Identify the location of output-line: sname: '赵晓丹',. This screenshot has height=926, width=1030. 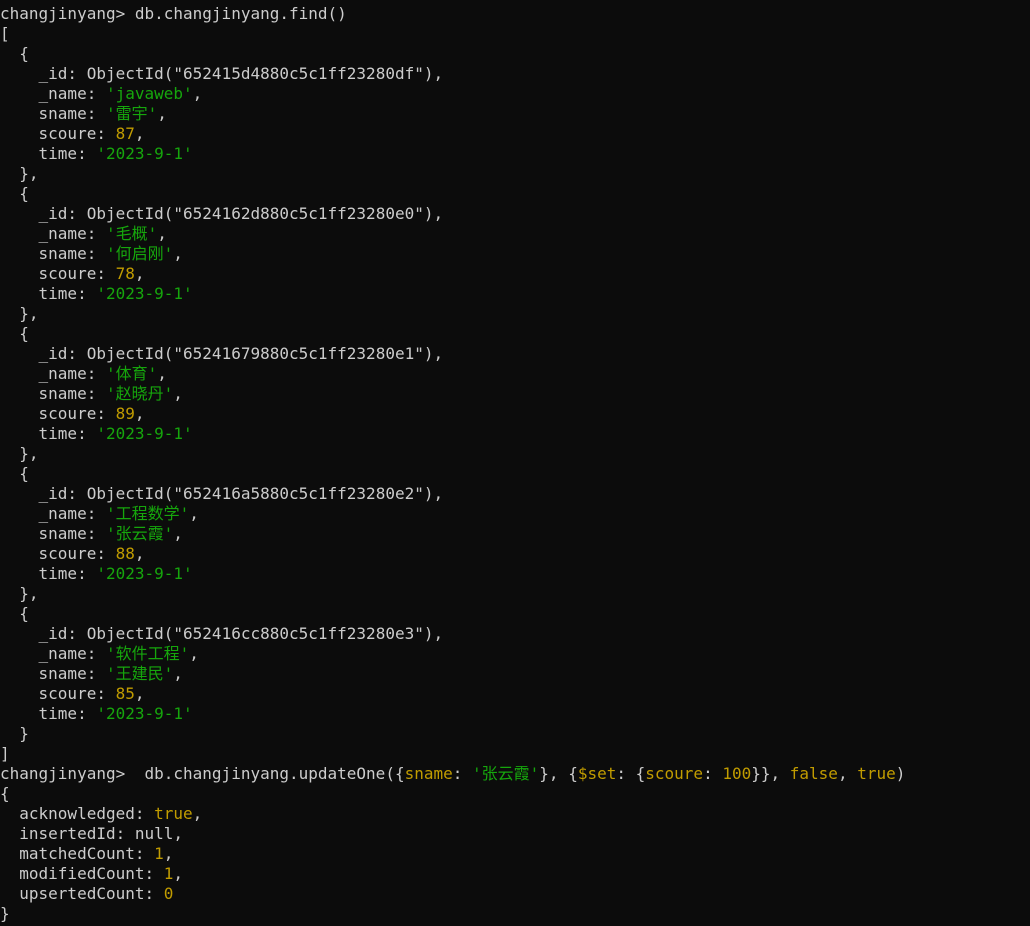
(515, 394).